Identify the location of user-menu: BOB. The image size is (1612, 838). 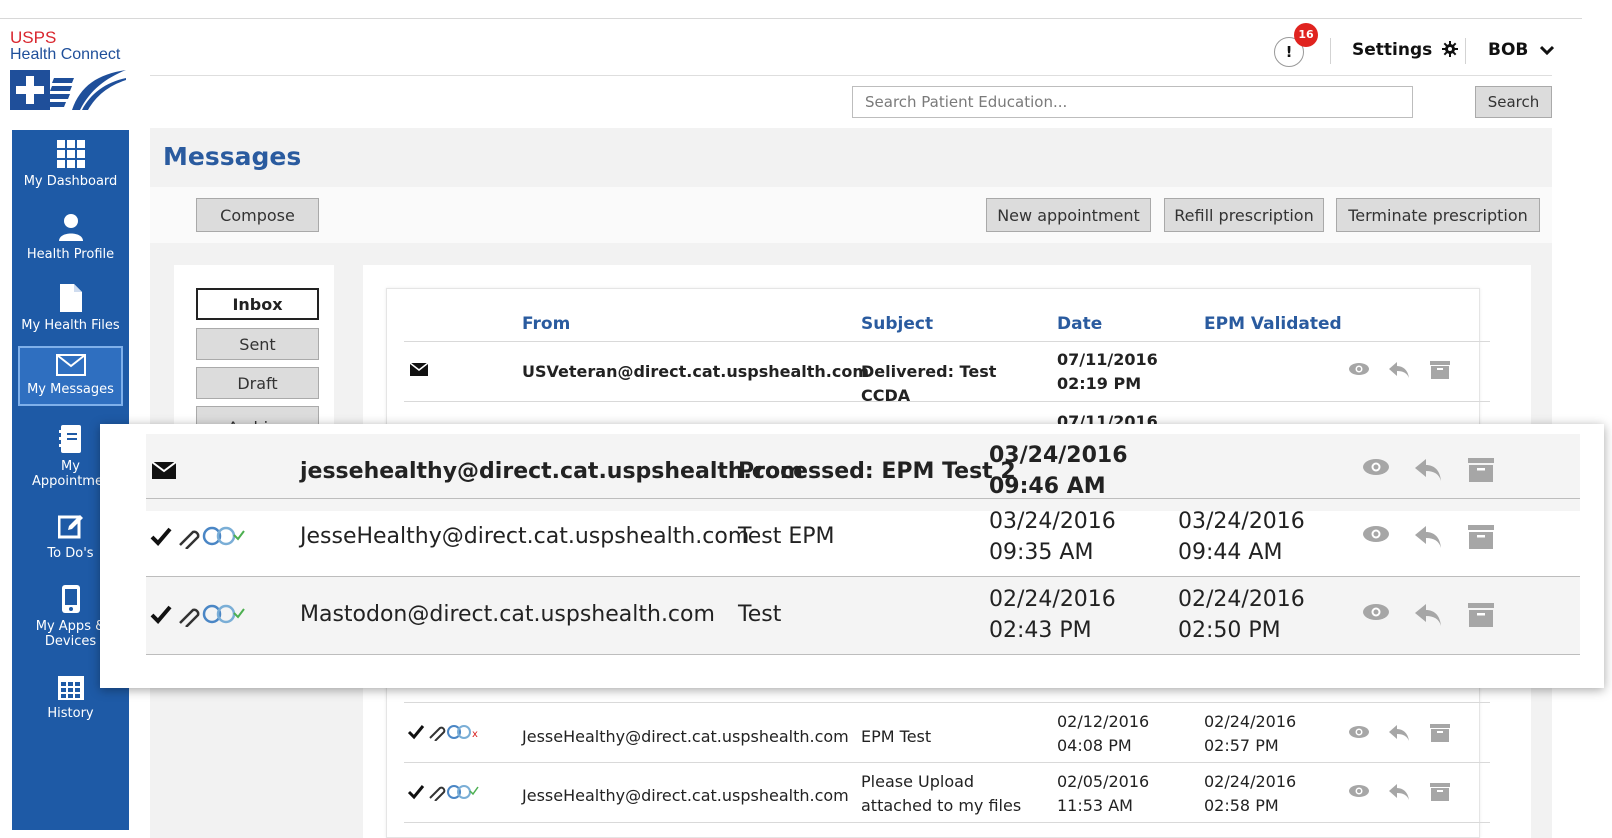
(1521, 50).